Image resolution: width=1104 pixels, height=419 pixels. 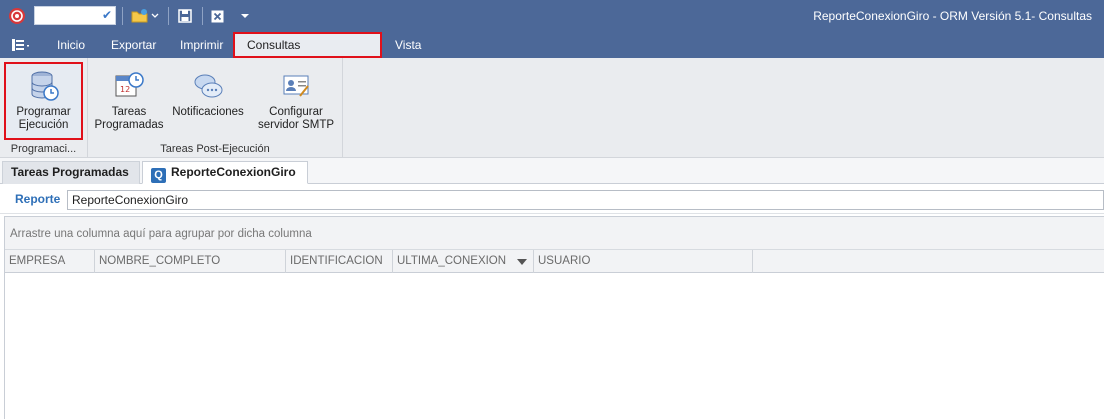 I want to click on tab-reporte-conexion-giro: QReporteConexionGiro✕, so click(x=225, y=181).